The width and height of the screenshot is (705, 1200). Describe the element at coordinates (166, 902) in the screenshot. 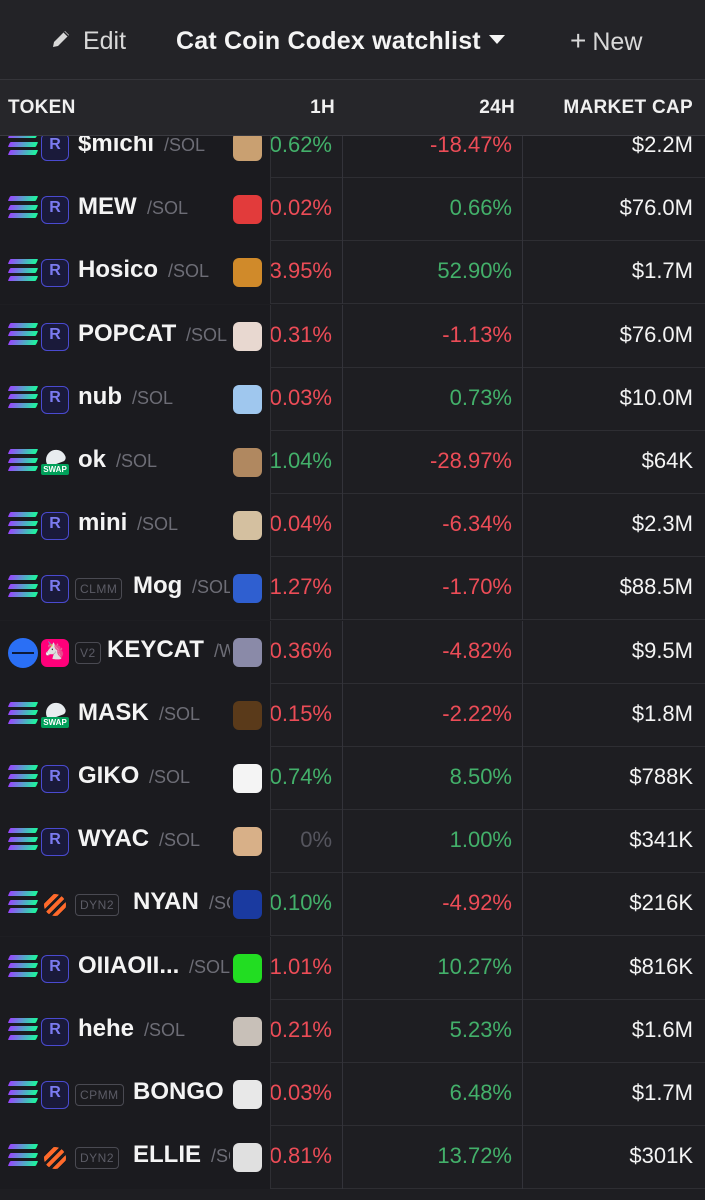

I see `token-symbol: NYAN` at that location.